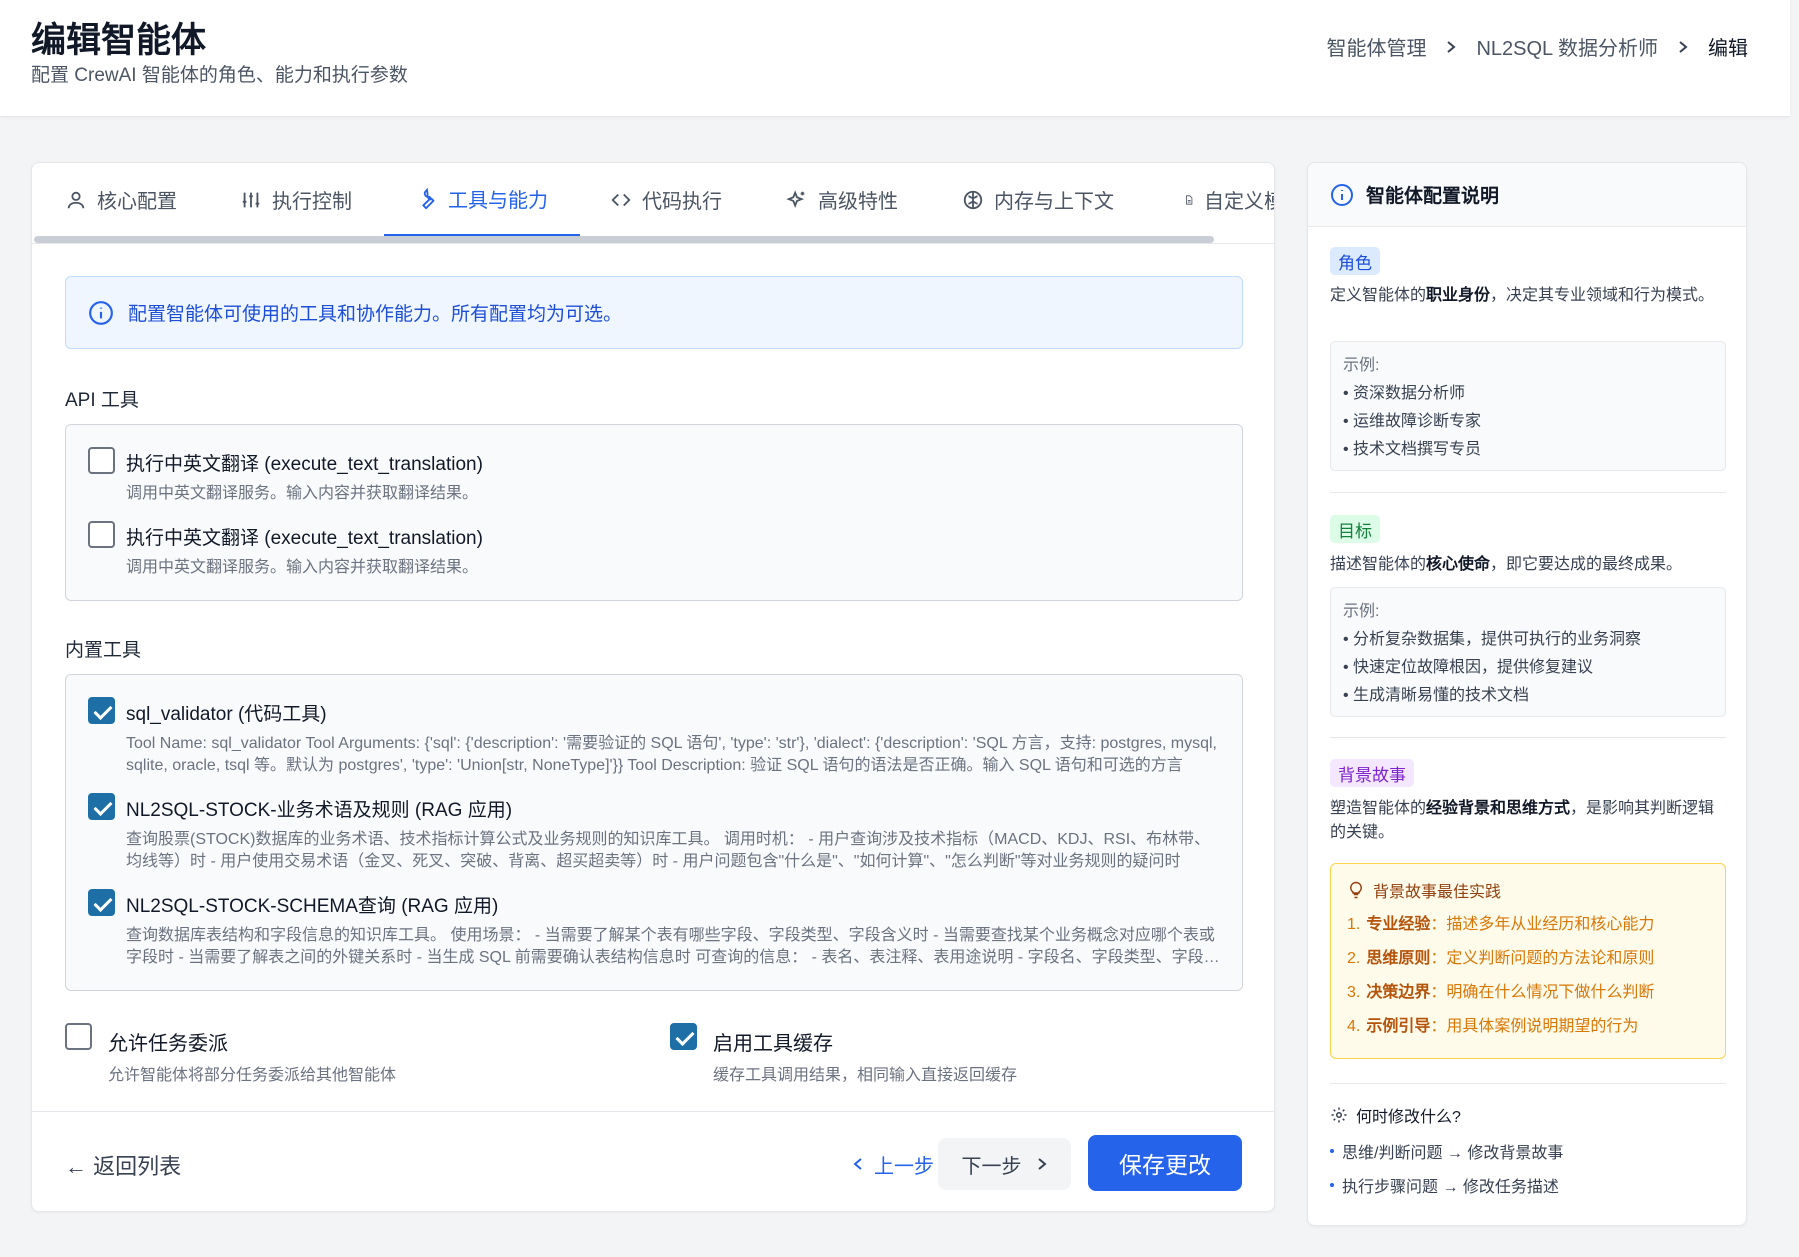  I want to click on option-label: 启用工具缓存, so click(773, 1044).